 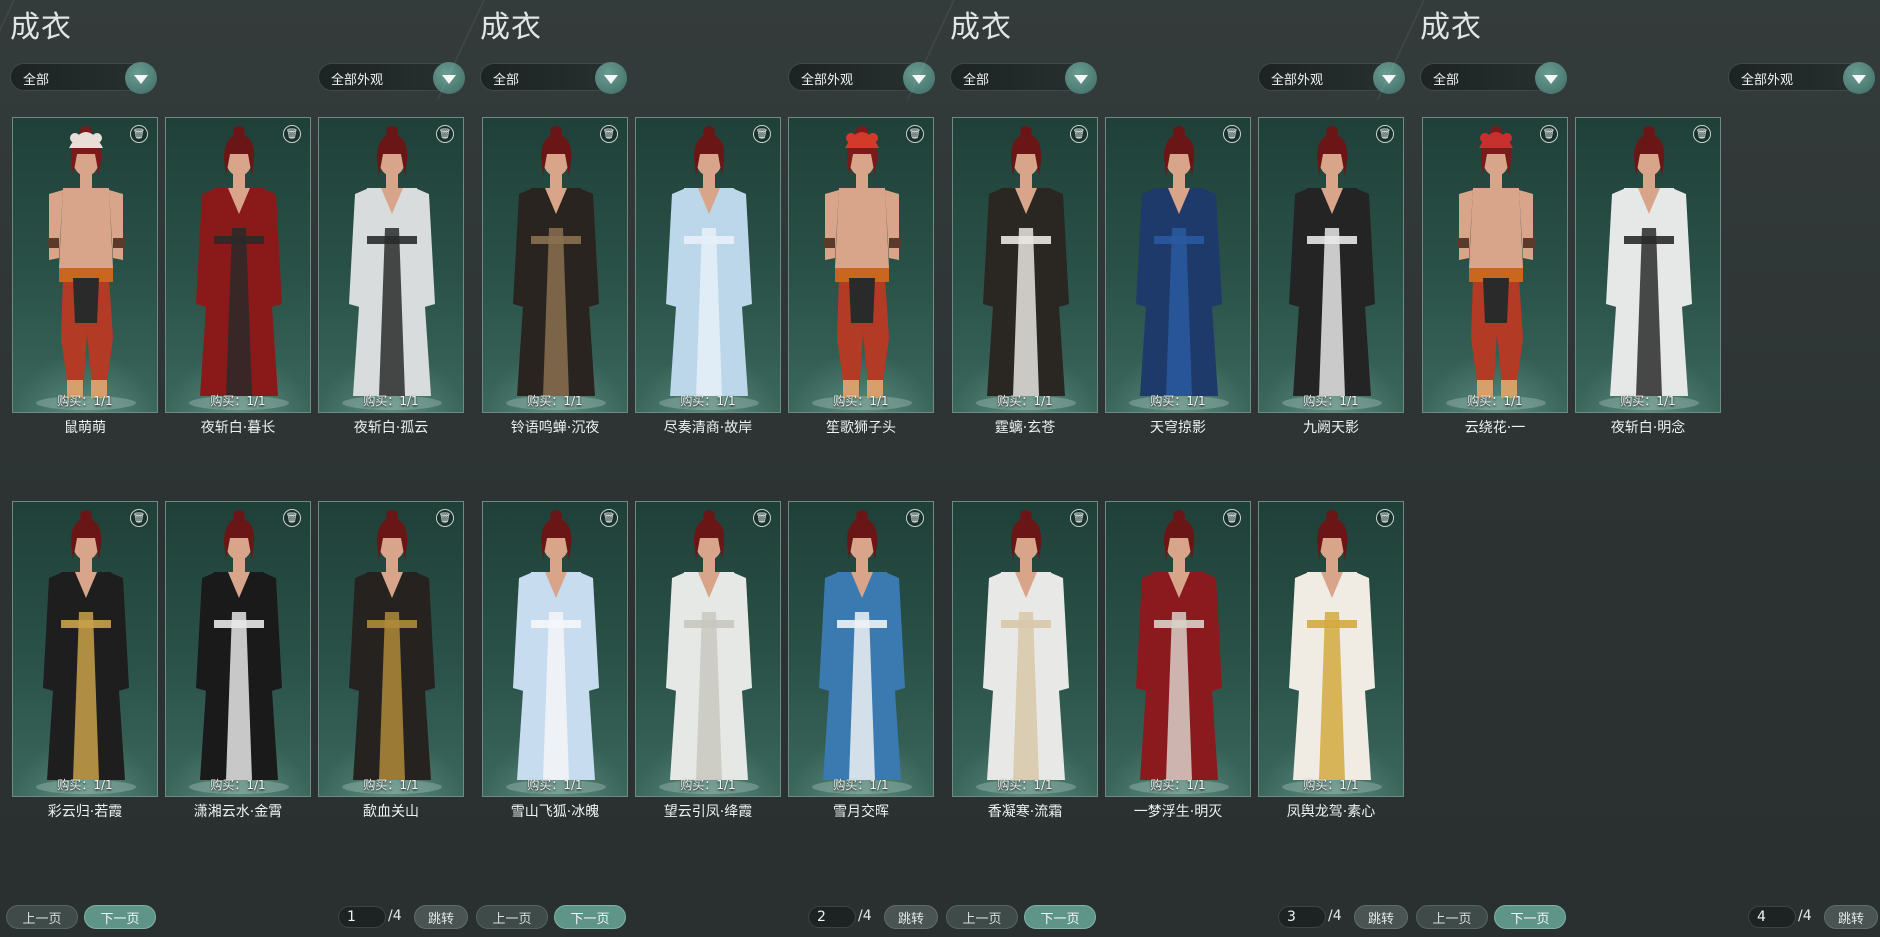 What do you see at coordinates (1801, 78) in the screenshot?
I see `appearance-filter-dropdown: 全部外观` at bounding box center [1801, 78].